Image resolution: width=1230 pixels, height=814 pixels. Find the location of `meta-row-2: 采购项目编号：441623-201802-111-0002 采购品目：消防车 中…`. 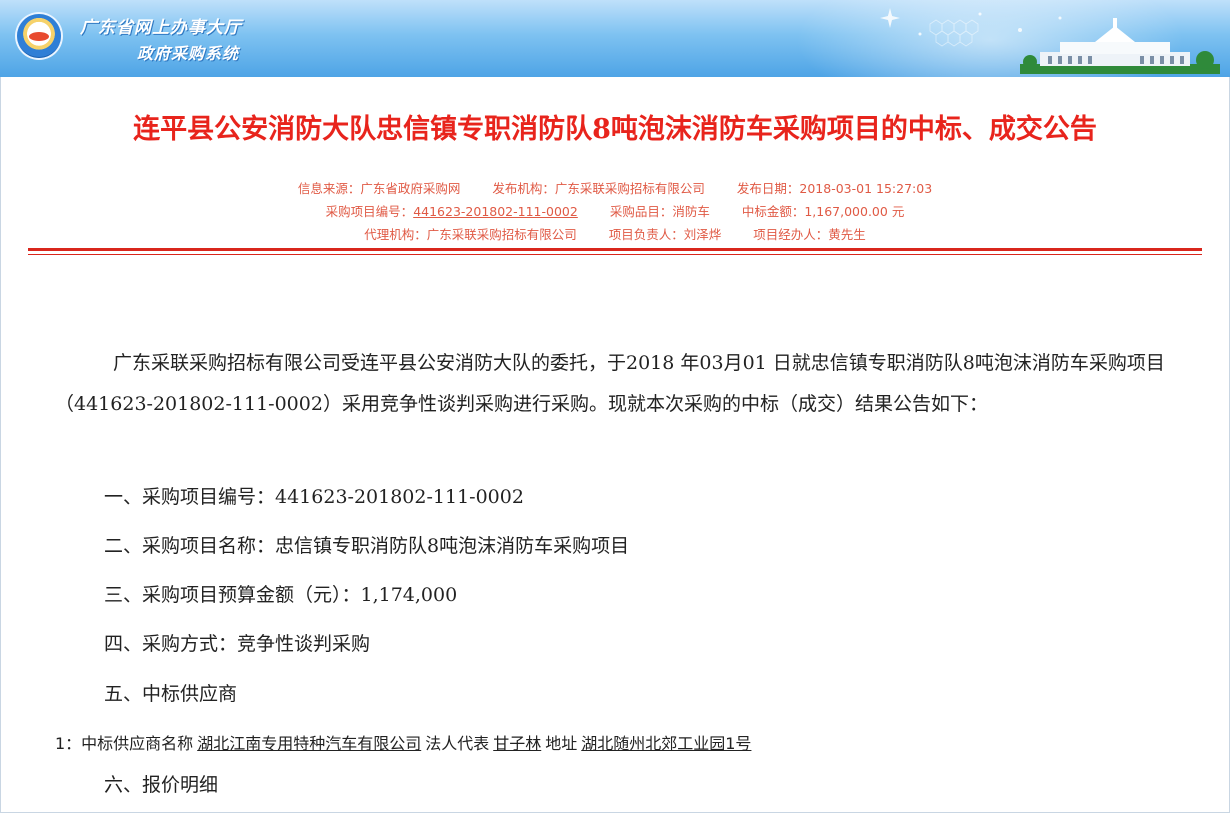

meta-row-2: 采购项目编号：441623-201802-111-0002 采购品目：消防车 中… is located at coordinates (615, 210).